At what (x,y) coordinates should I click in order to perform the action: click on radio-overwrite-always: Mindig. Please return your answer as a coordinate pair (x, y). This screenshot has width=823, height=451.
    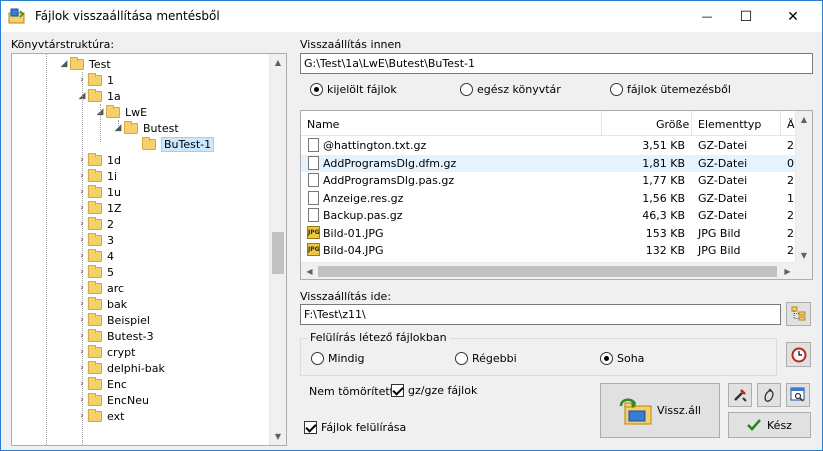
    Looking at the image, I should click on (338, 358).